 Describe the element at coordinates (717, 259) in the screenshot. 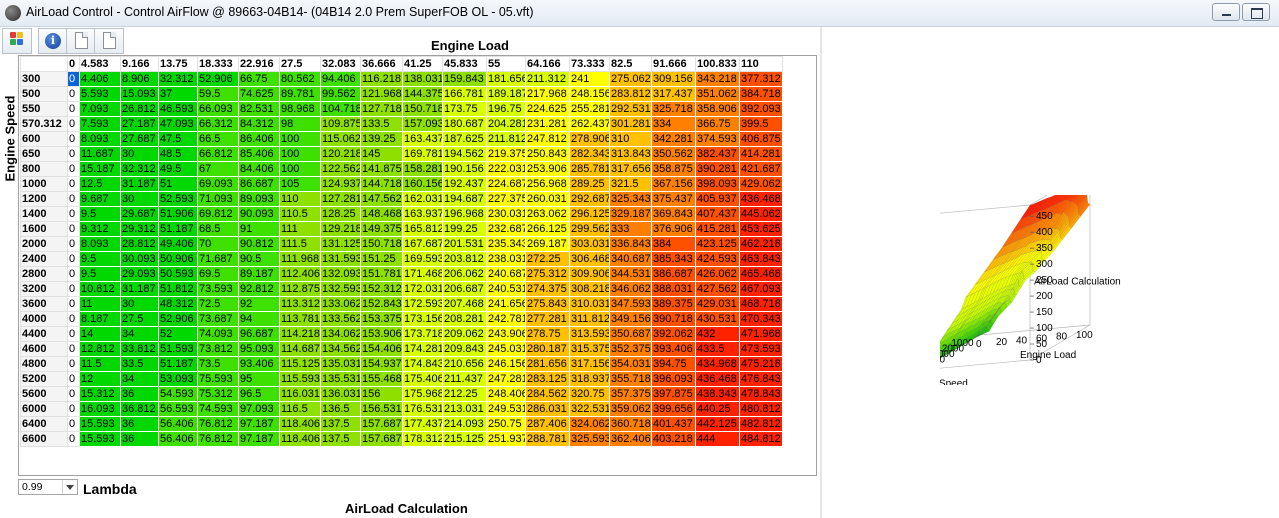

I see `table-cell: 424.593` at that location.